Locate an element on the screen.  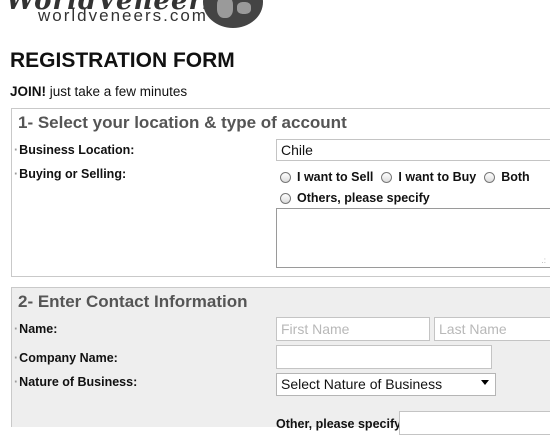
site-logo: WorldVeneers worldveneers.com is located at coordinates (150, 18).